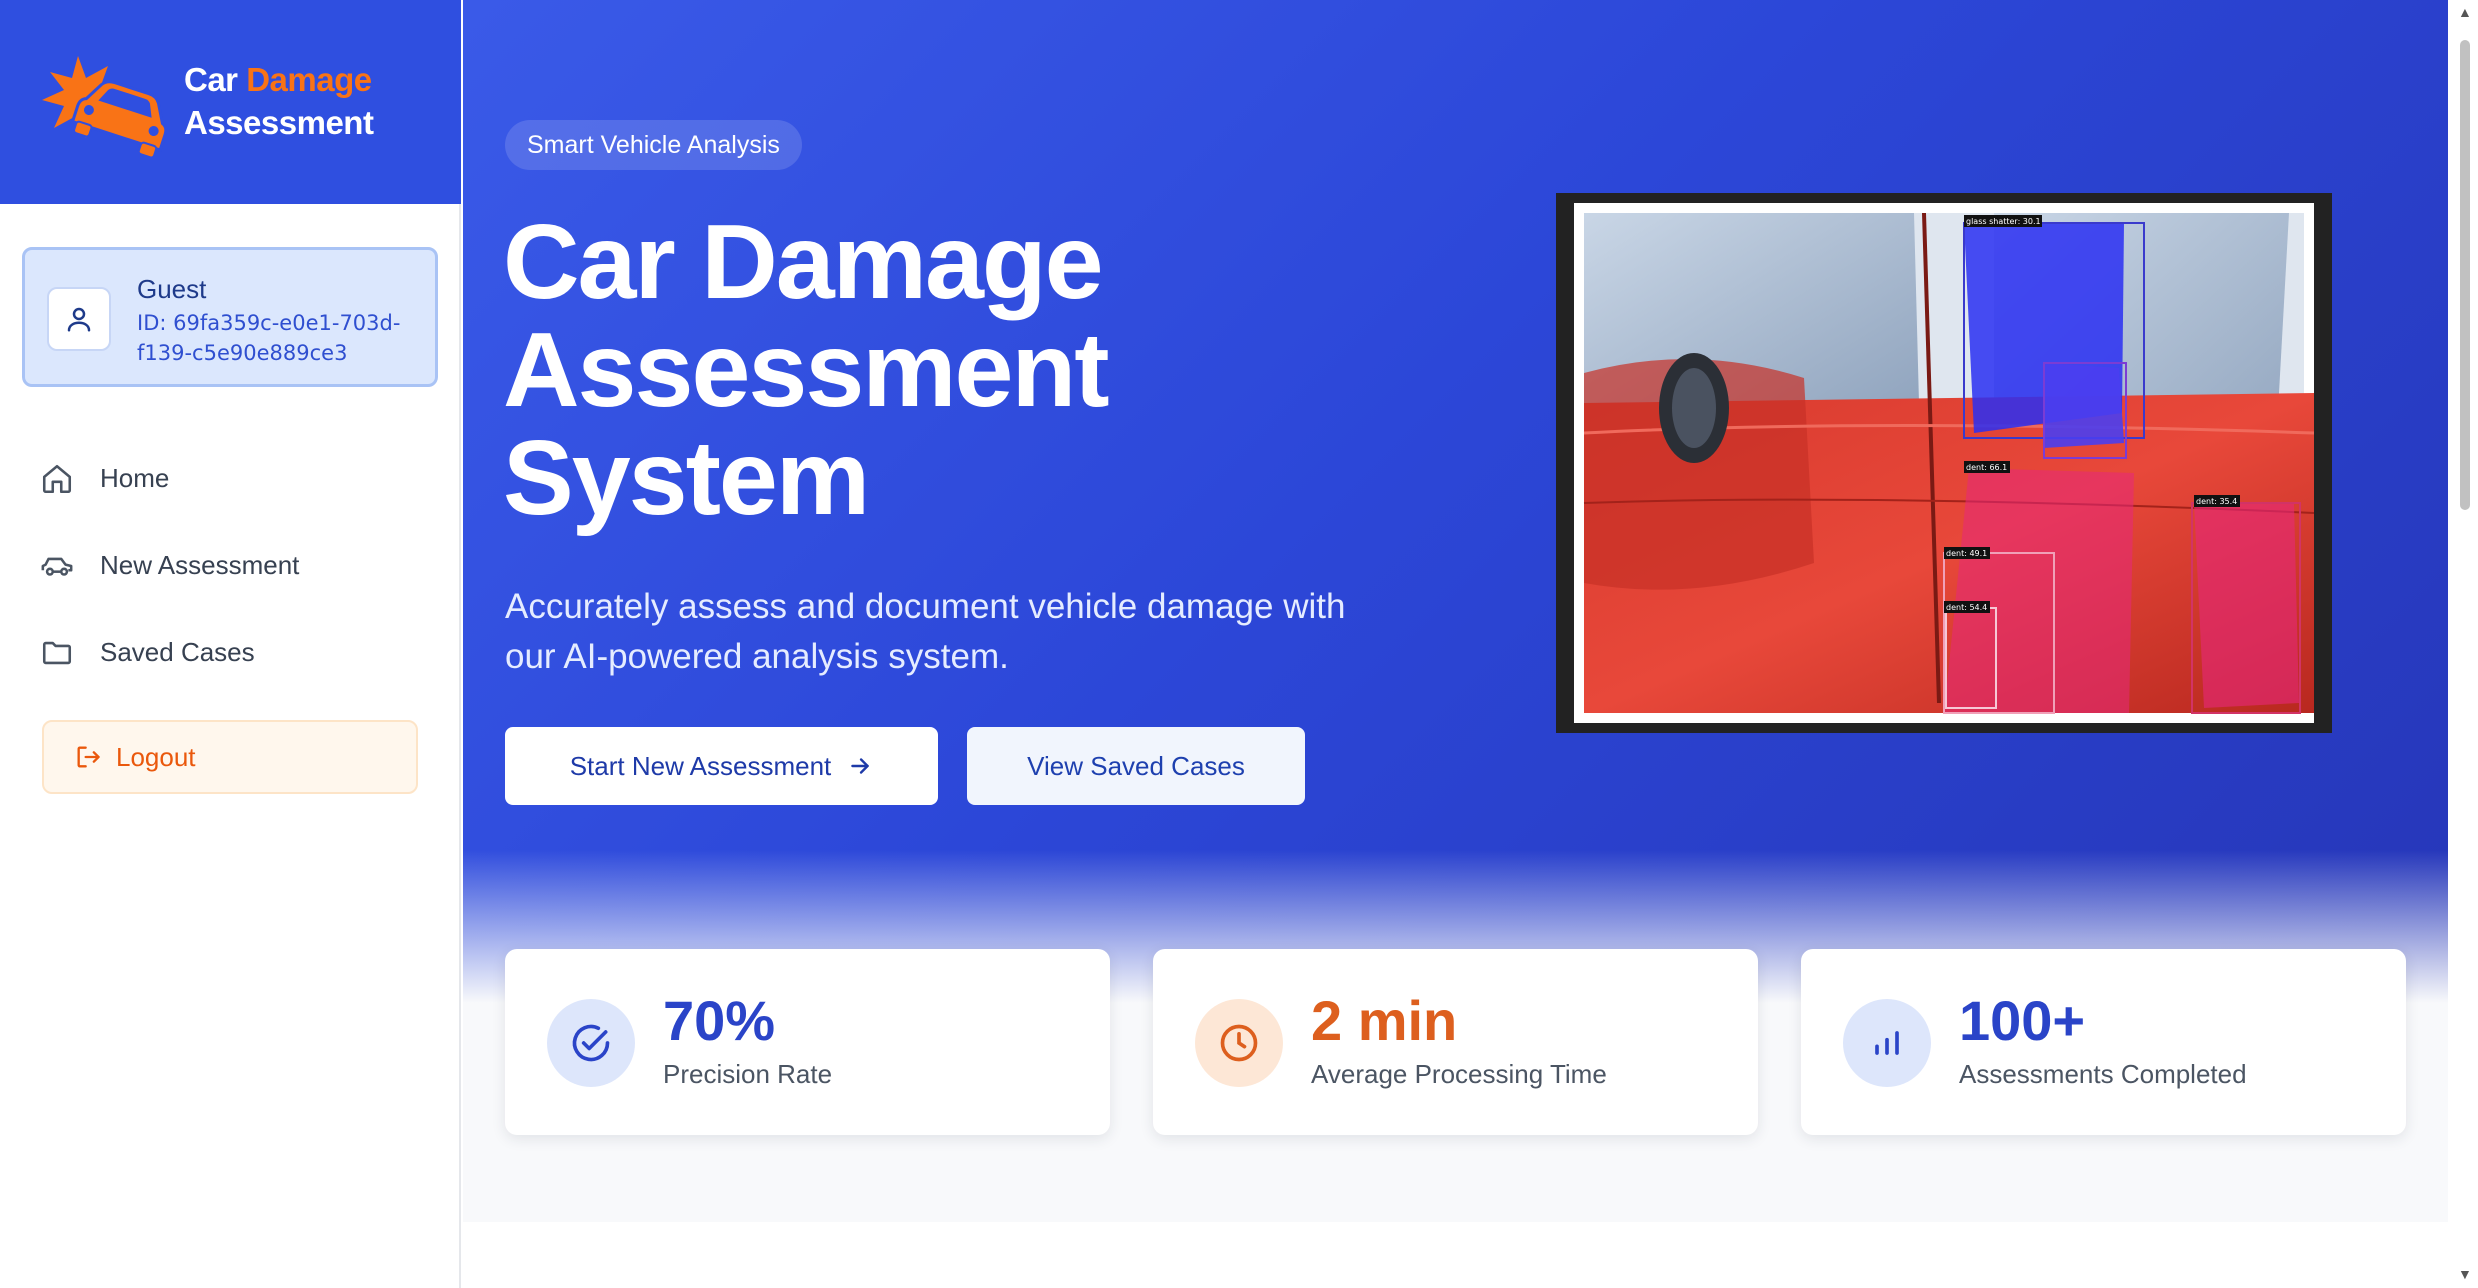 This screenshot has width=2478, height=1288. Describe the element at coordinates (700, 765) in the screenshot. I see `button-label: Start New Assessment` at that location.